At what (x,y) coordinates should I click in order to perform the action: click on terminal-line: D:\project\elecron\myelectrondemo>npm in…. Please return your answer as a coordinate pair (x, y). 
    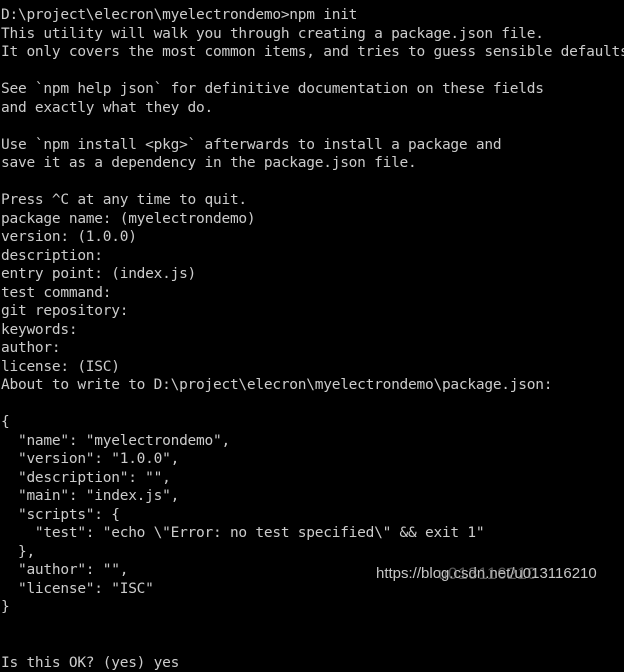
    Looking at the image, I should click on (312, 15).